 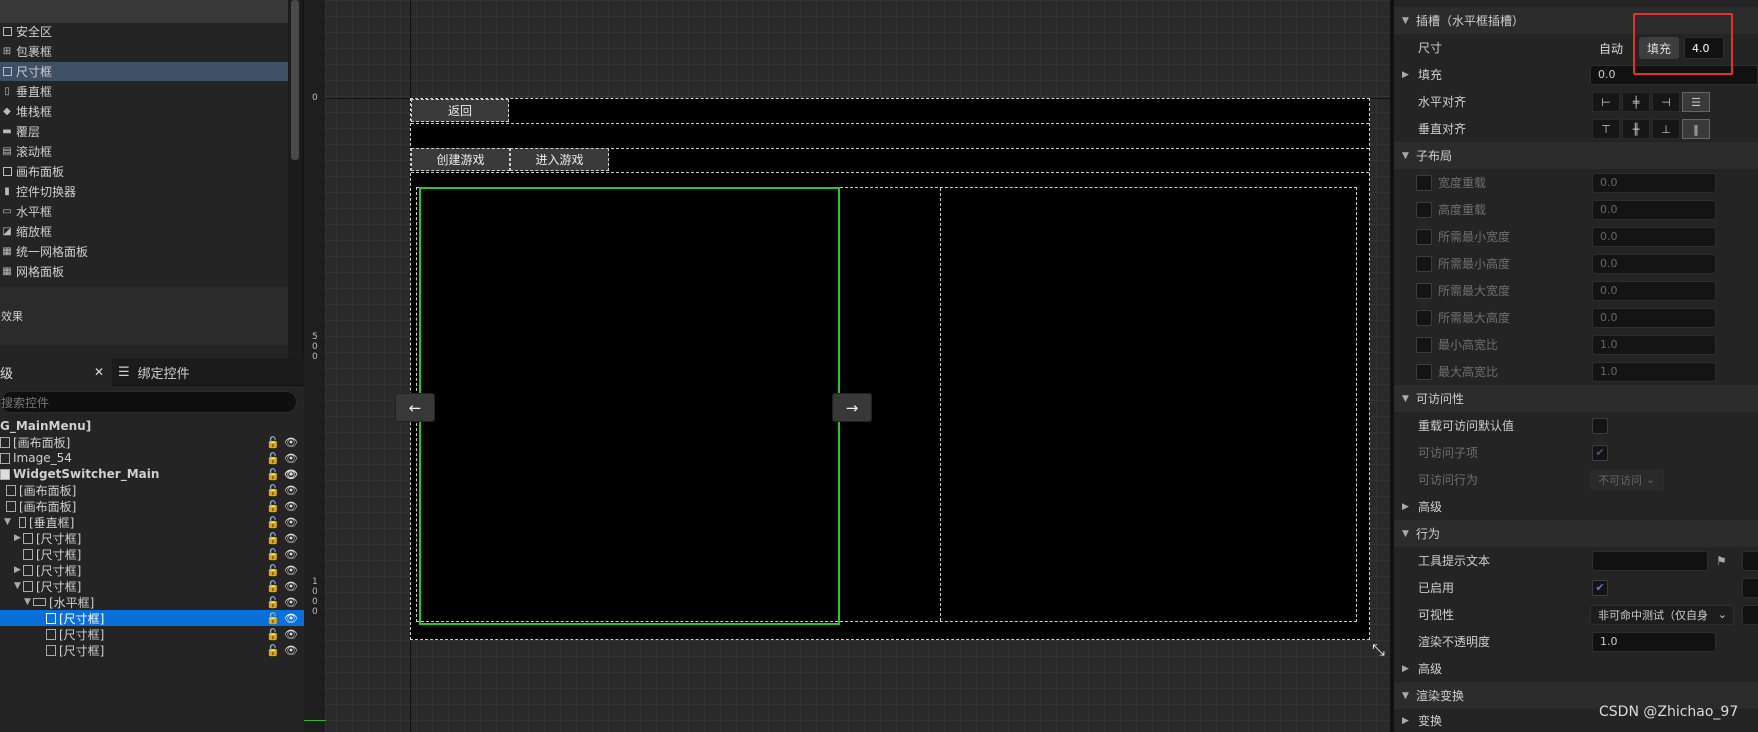 I want to click on align-center-icon: ╪, so click(x=1636, y=102).